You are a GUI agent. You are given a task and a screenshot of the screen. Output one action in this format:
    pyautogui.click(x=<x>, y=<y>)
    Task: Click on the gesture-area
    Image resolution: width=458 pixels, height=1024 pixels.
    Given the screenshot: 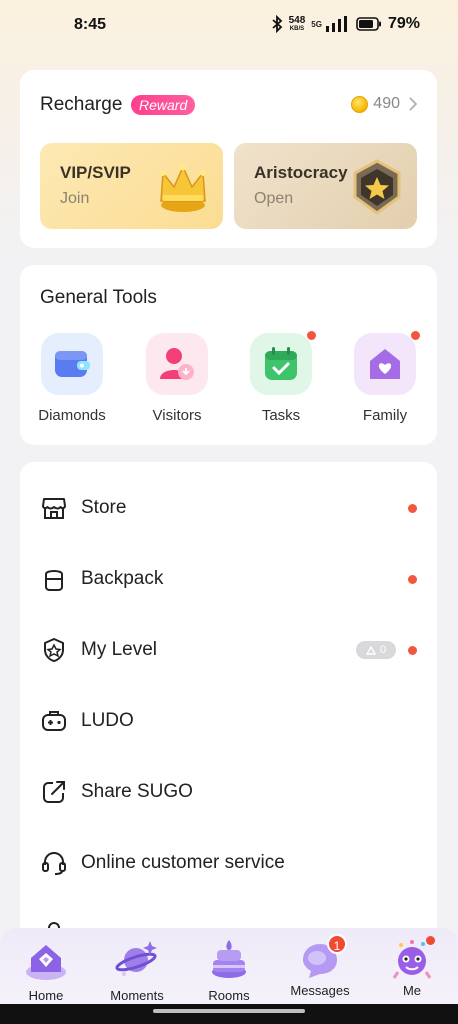 What is the action you would take?
    pyautogui.click(x=229, y=1014)
    